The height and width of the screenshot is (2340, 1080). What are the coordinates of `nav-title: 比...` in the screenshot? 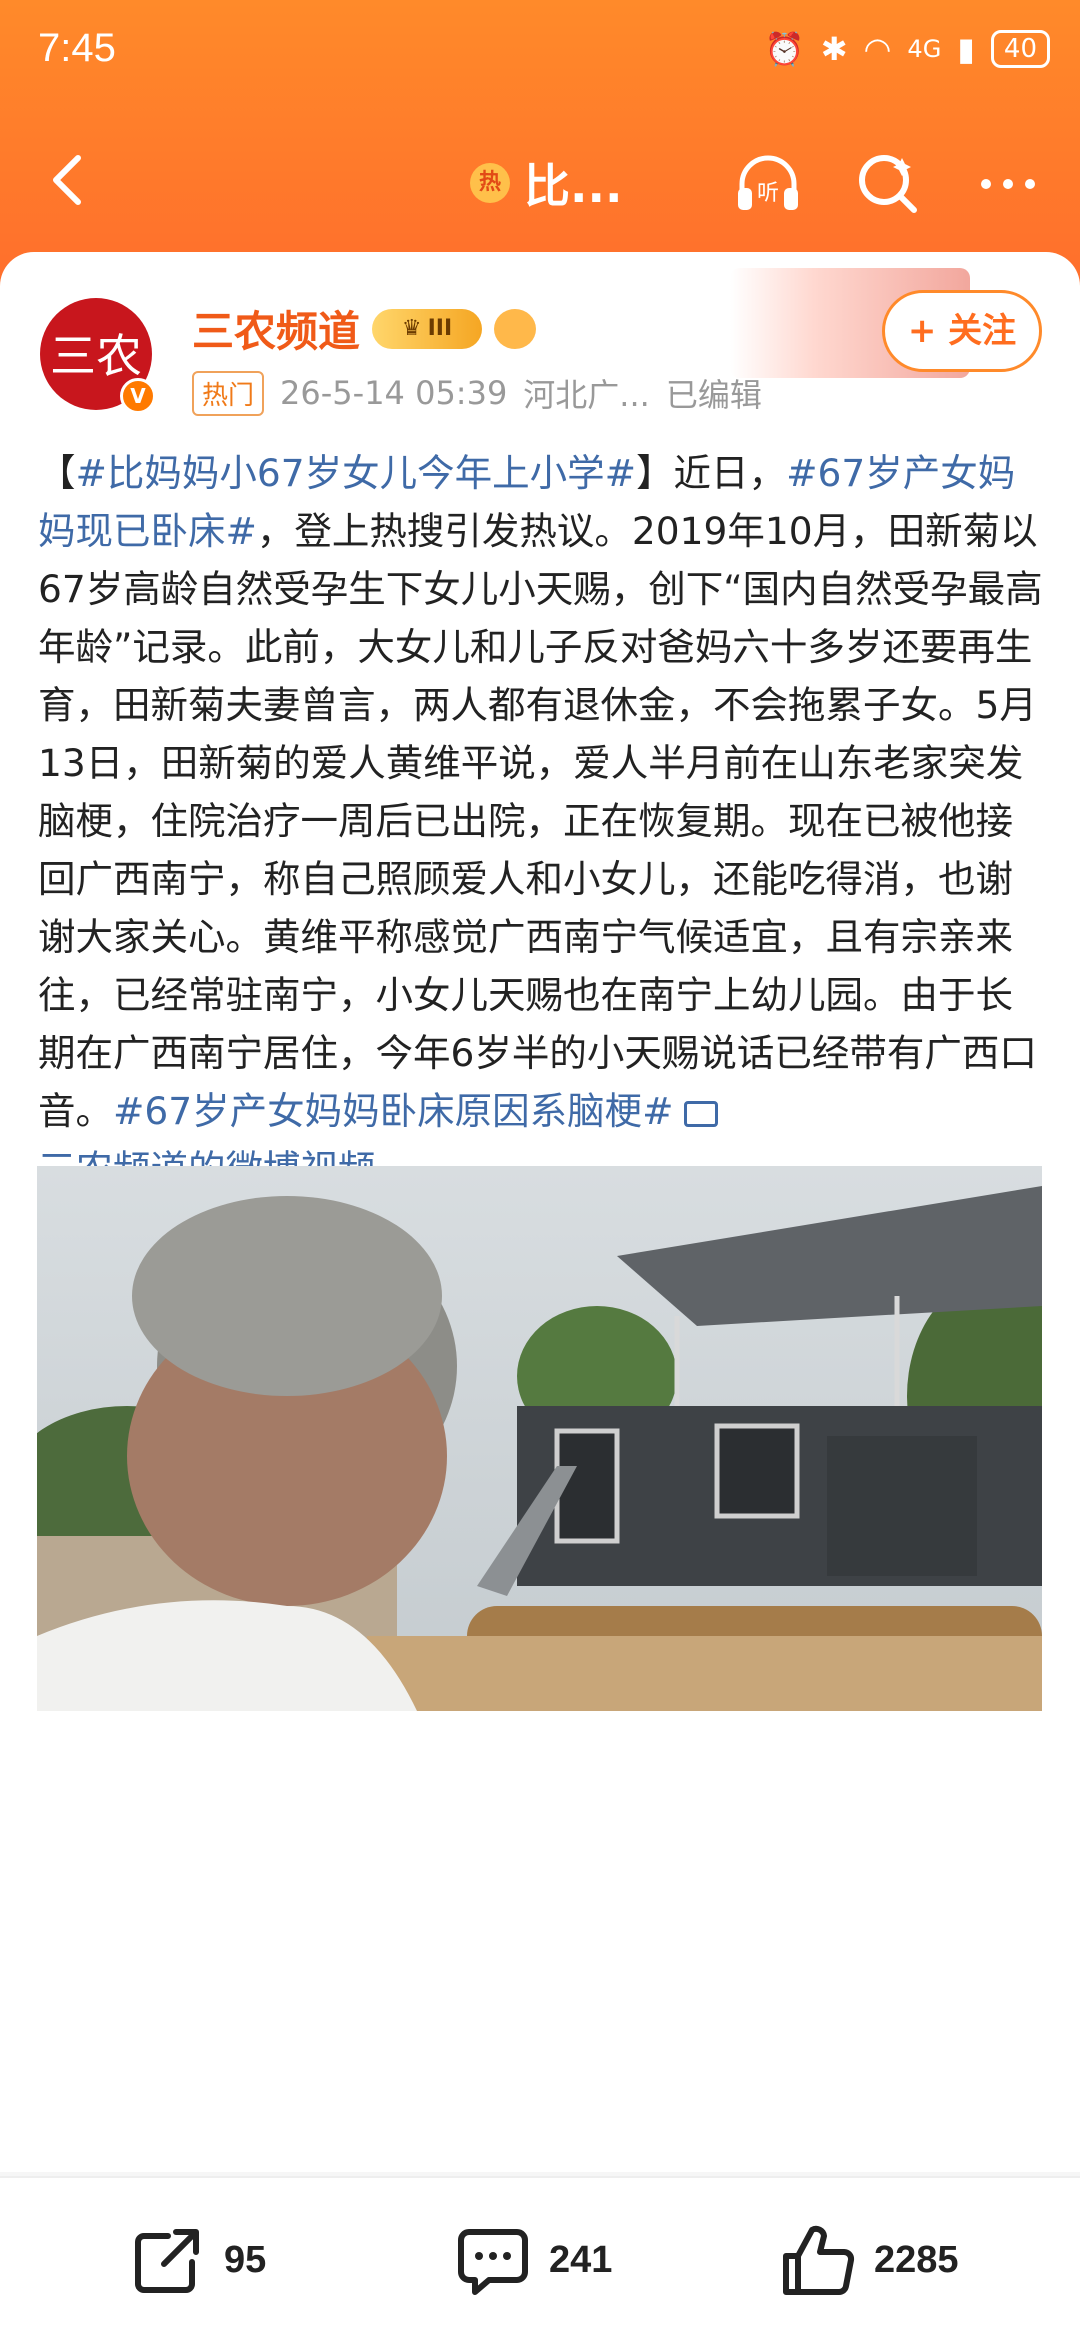 It's located at (573, 186).